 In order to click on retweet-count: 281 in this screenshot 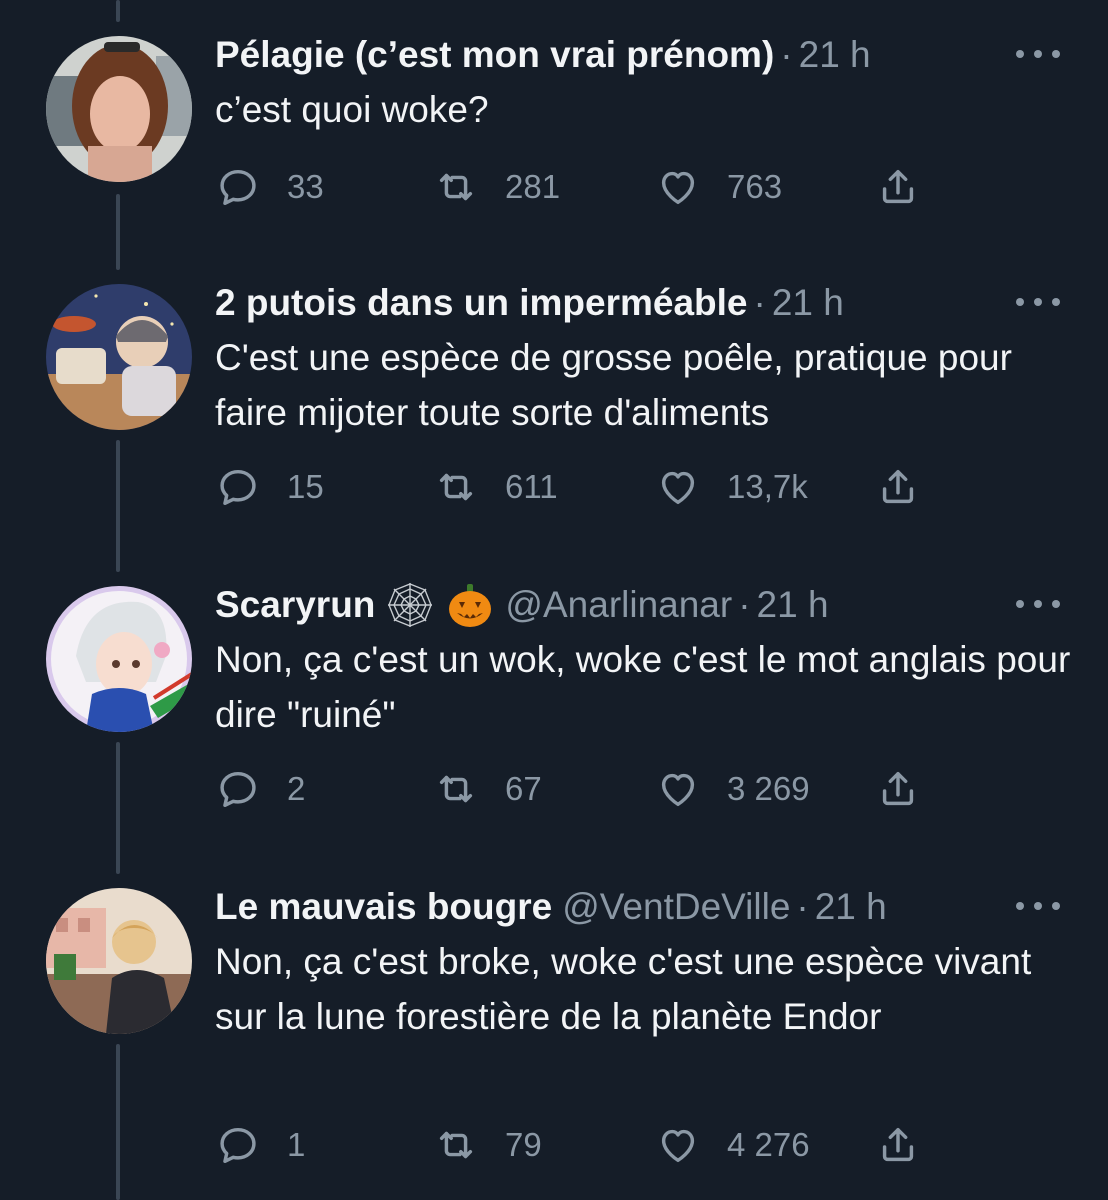, I will do `click(533, 186)`.